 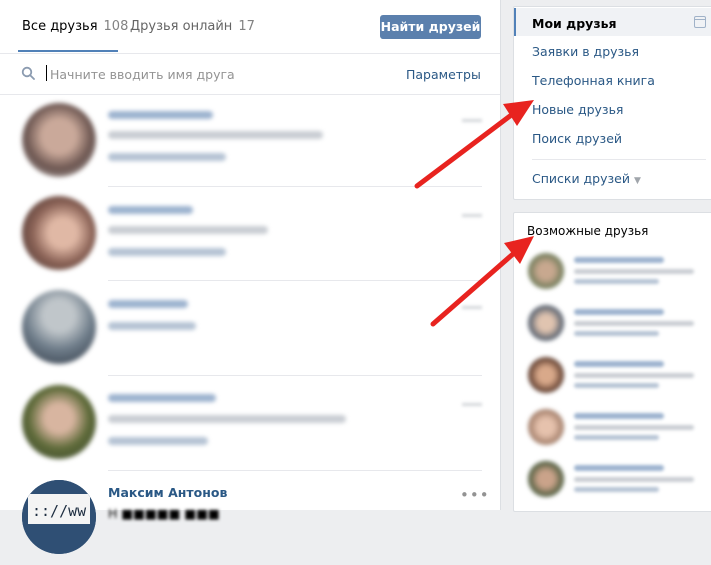 What do you see at coordinates (443, 74) in the screenshot?
I see `parameters-link: Параметры` at bounding box center [443, 74].